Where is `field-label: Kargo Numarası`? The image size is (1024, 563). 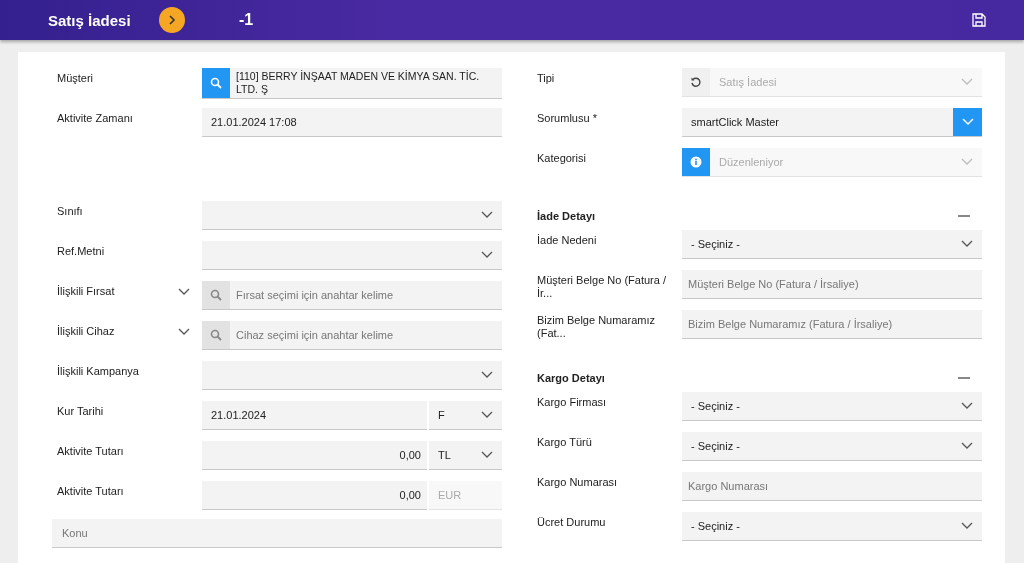
field-label: Kargo Numarası is located at coordinates (577, 482).